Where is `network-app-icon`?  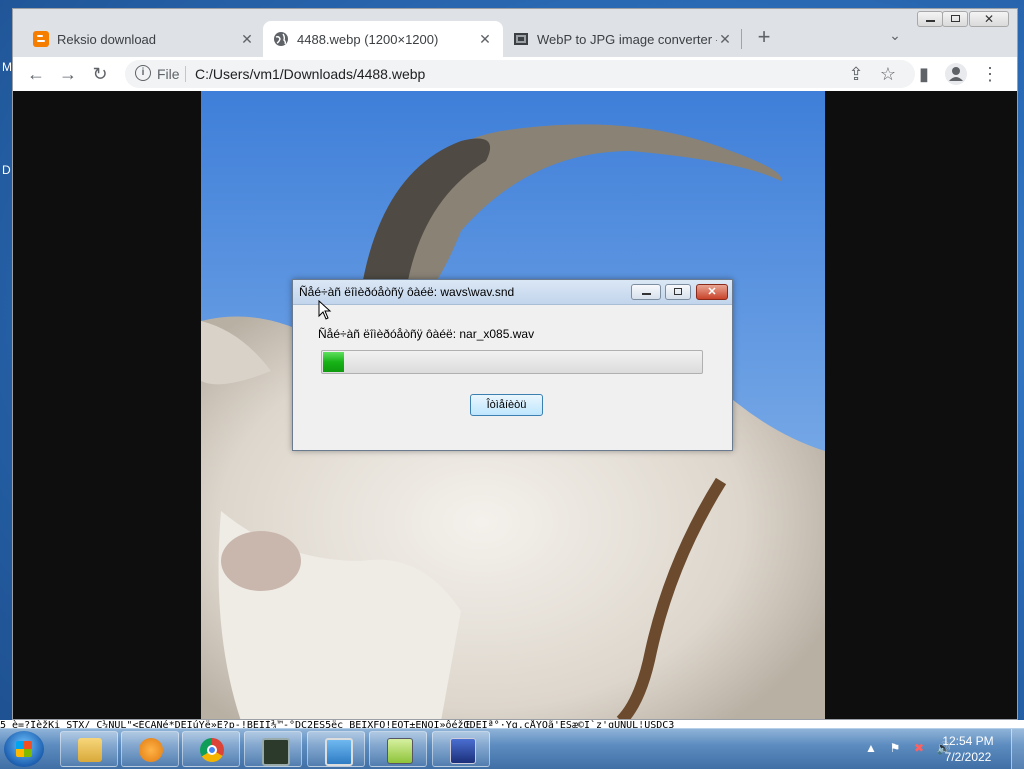
network-app-icon is located at coordinates (463, 751).